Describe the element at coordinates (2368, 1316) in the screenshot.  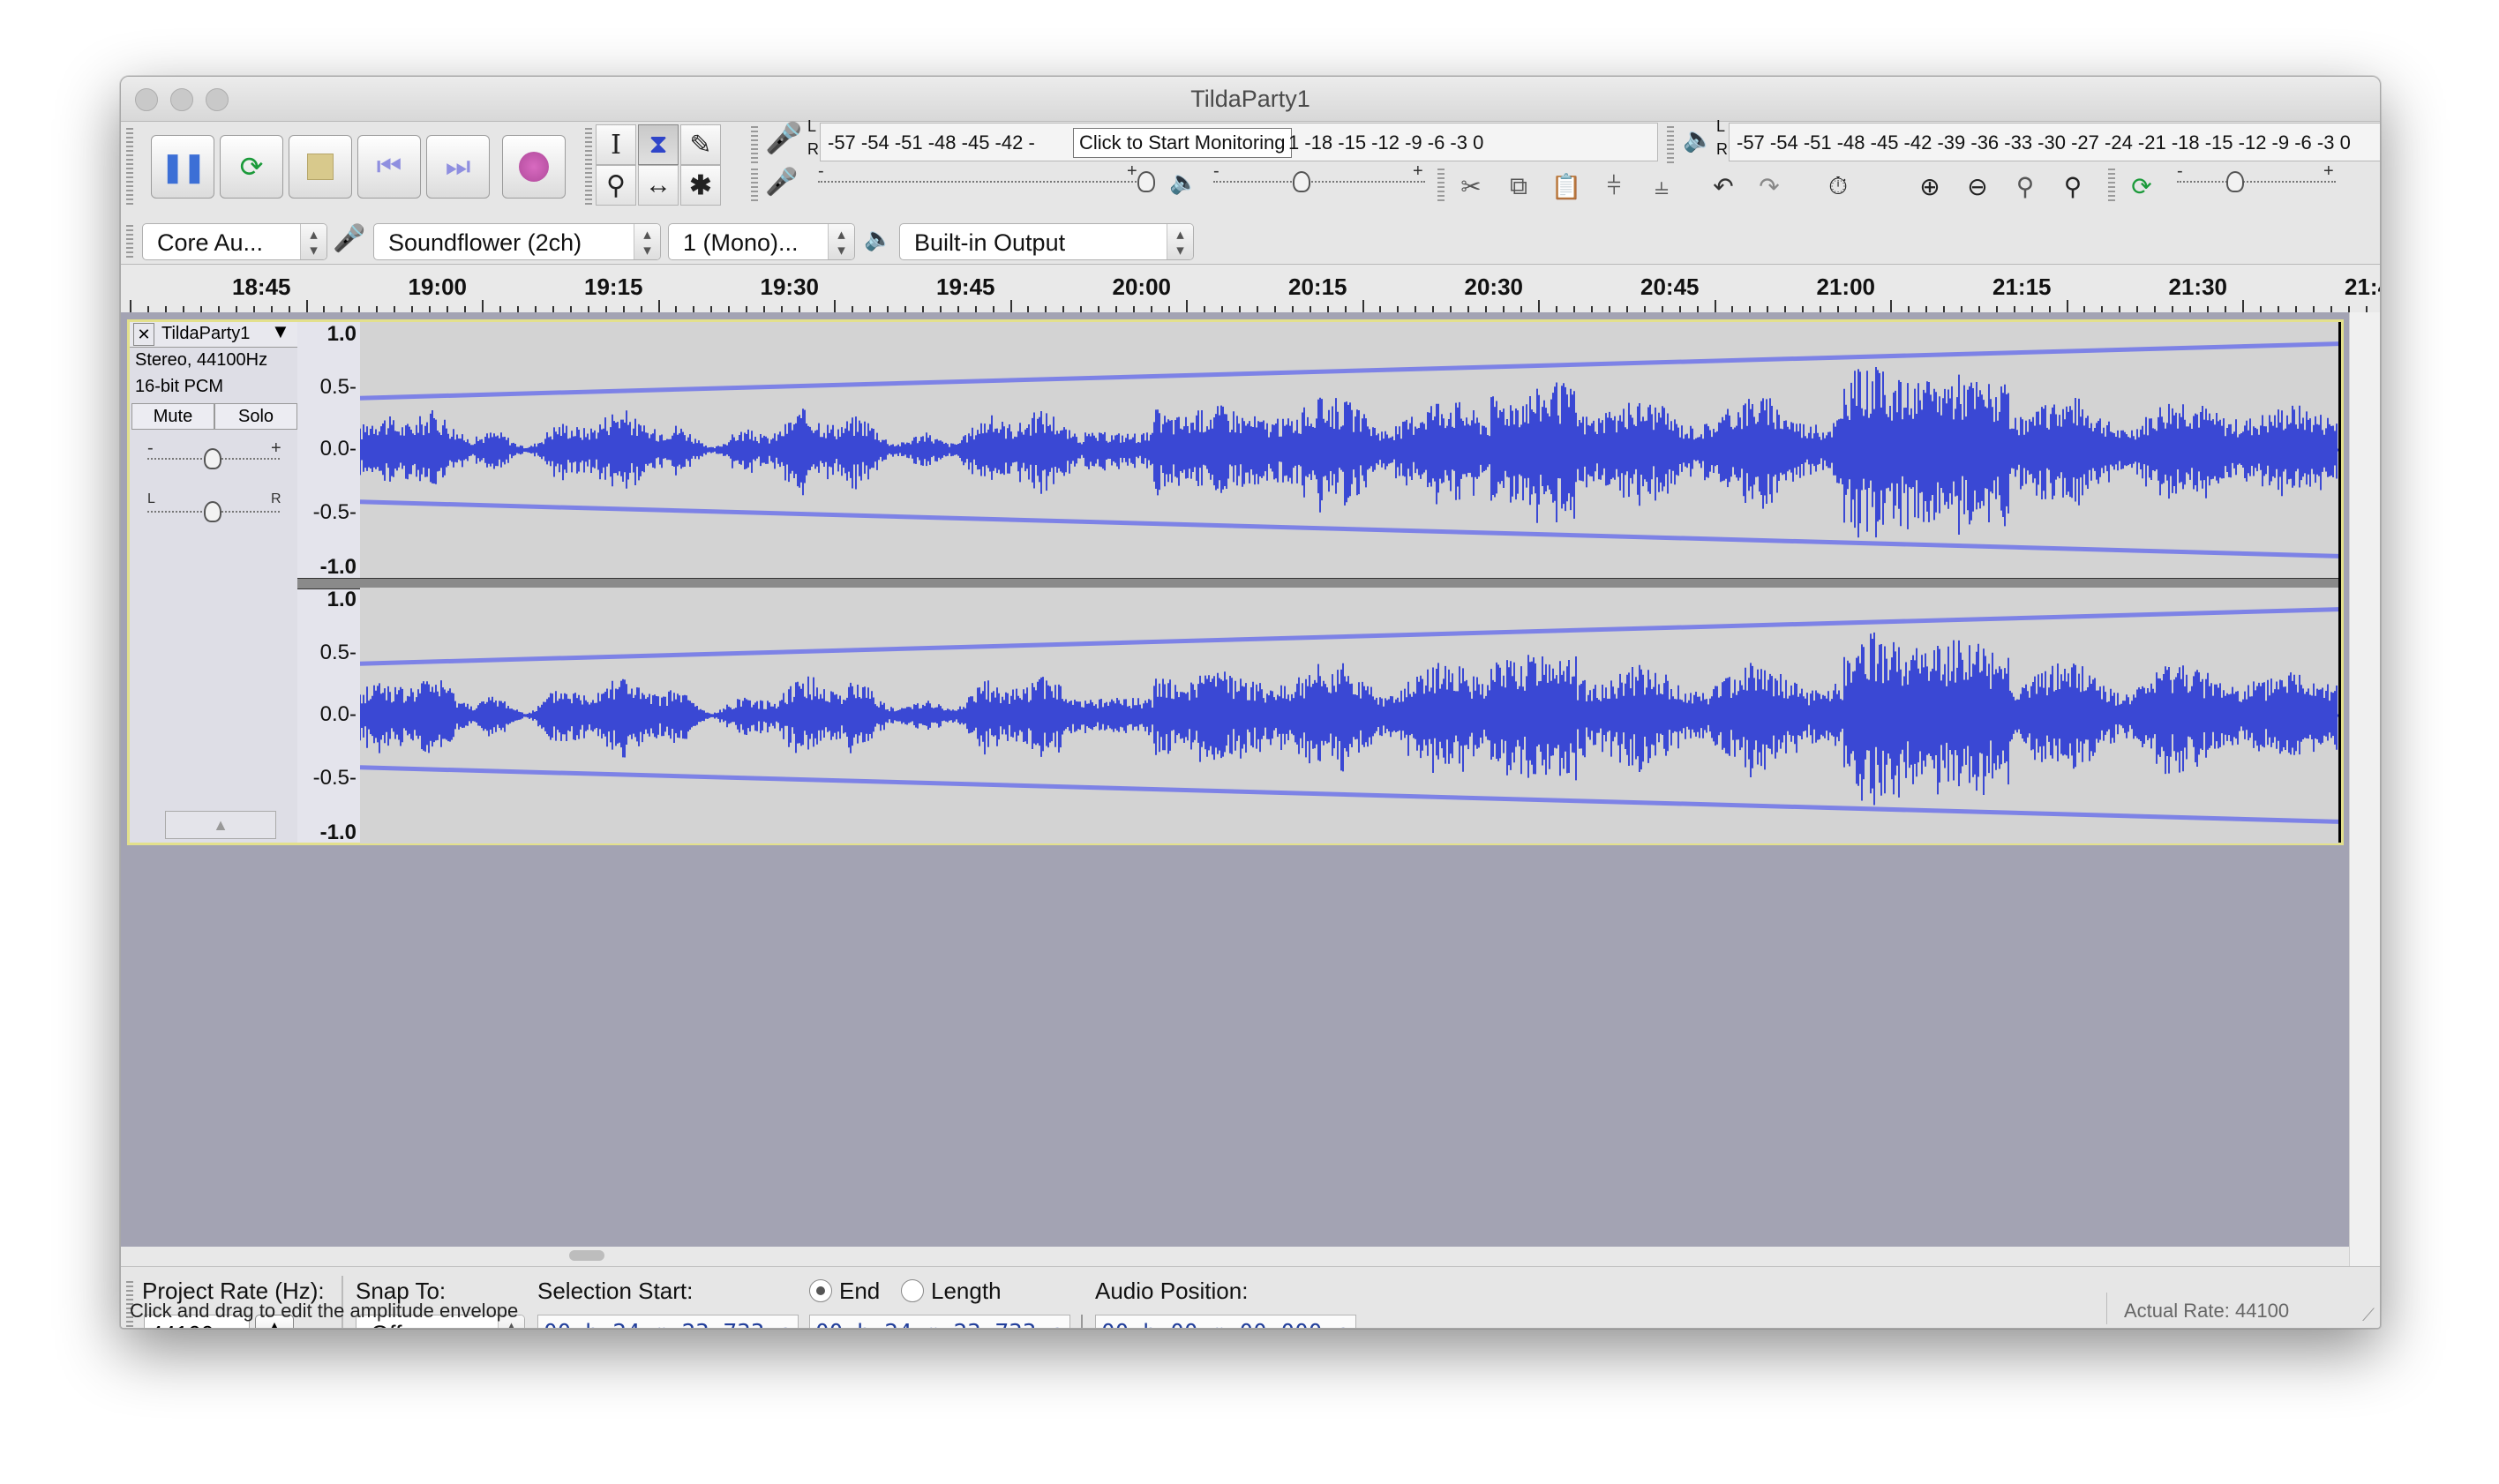
I see `resize-grip-icon: ⟋` at that location.